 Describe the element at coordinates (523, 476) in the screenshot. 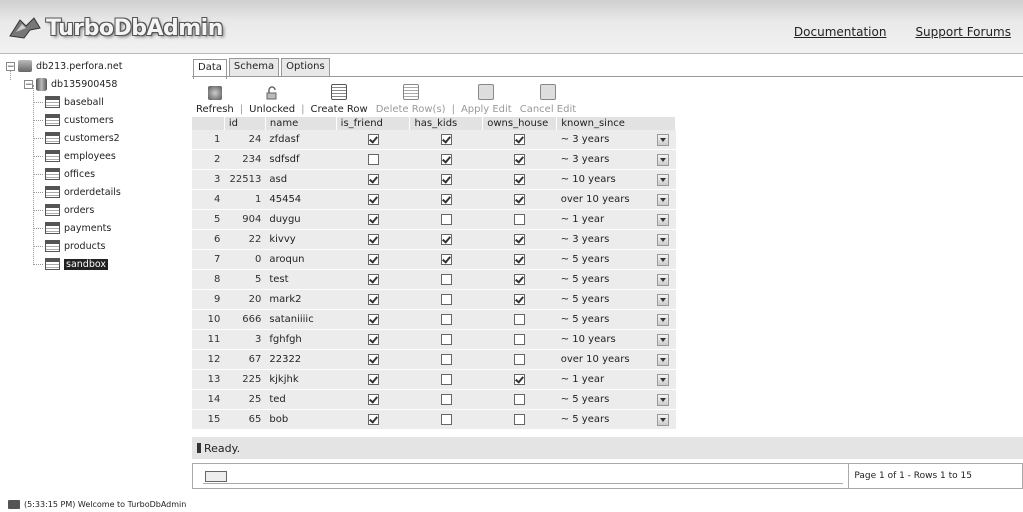

I see `horizontal-scrollbar` at that location.